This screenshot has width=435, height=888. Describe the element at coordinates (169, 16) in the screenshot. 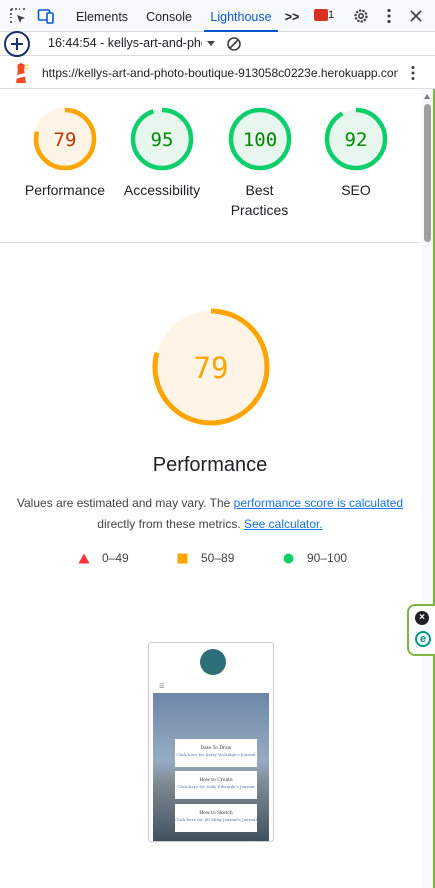

I see `tab-console: Console` at that location.